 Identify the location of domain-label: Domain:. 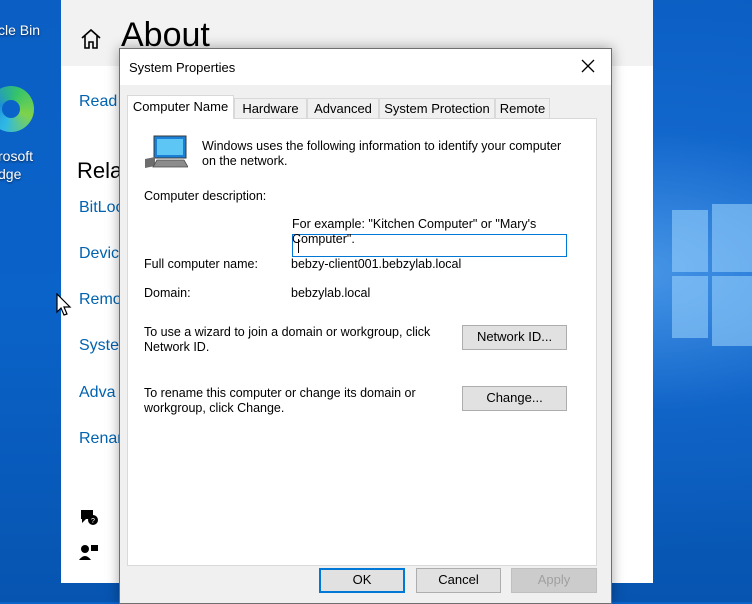
(167, 293).